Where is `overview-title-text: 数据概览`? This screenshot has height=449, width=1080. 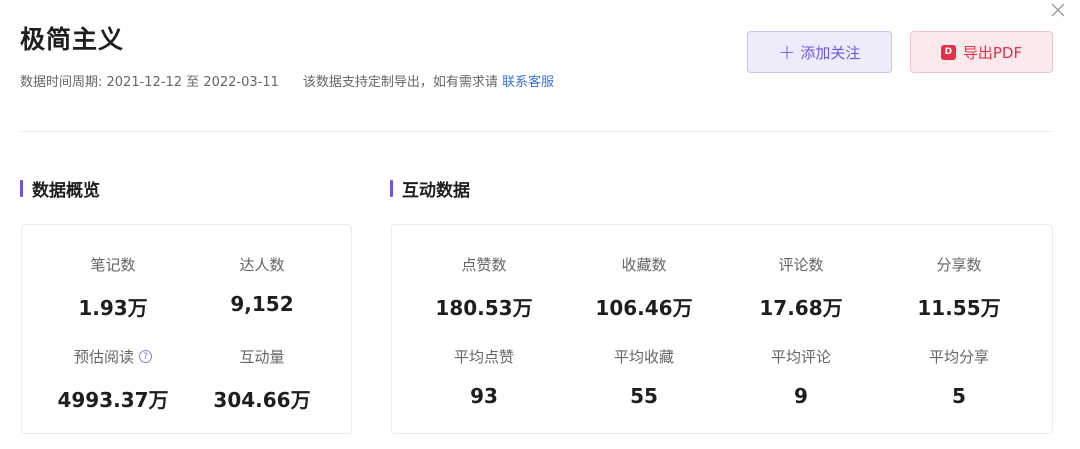
overview-title-text: 数据概览 is located at coordinates (66, 191).